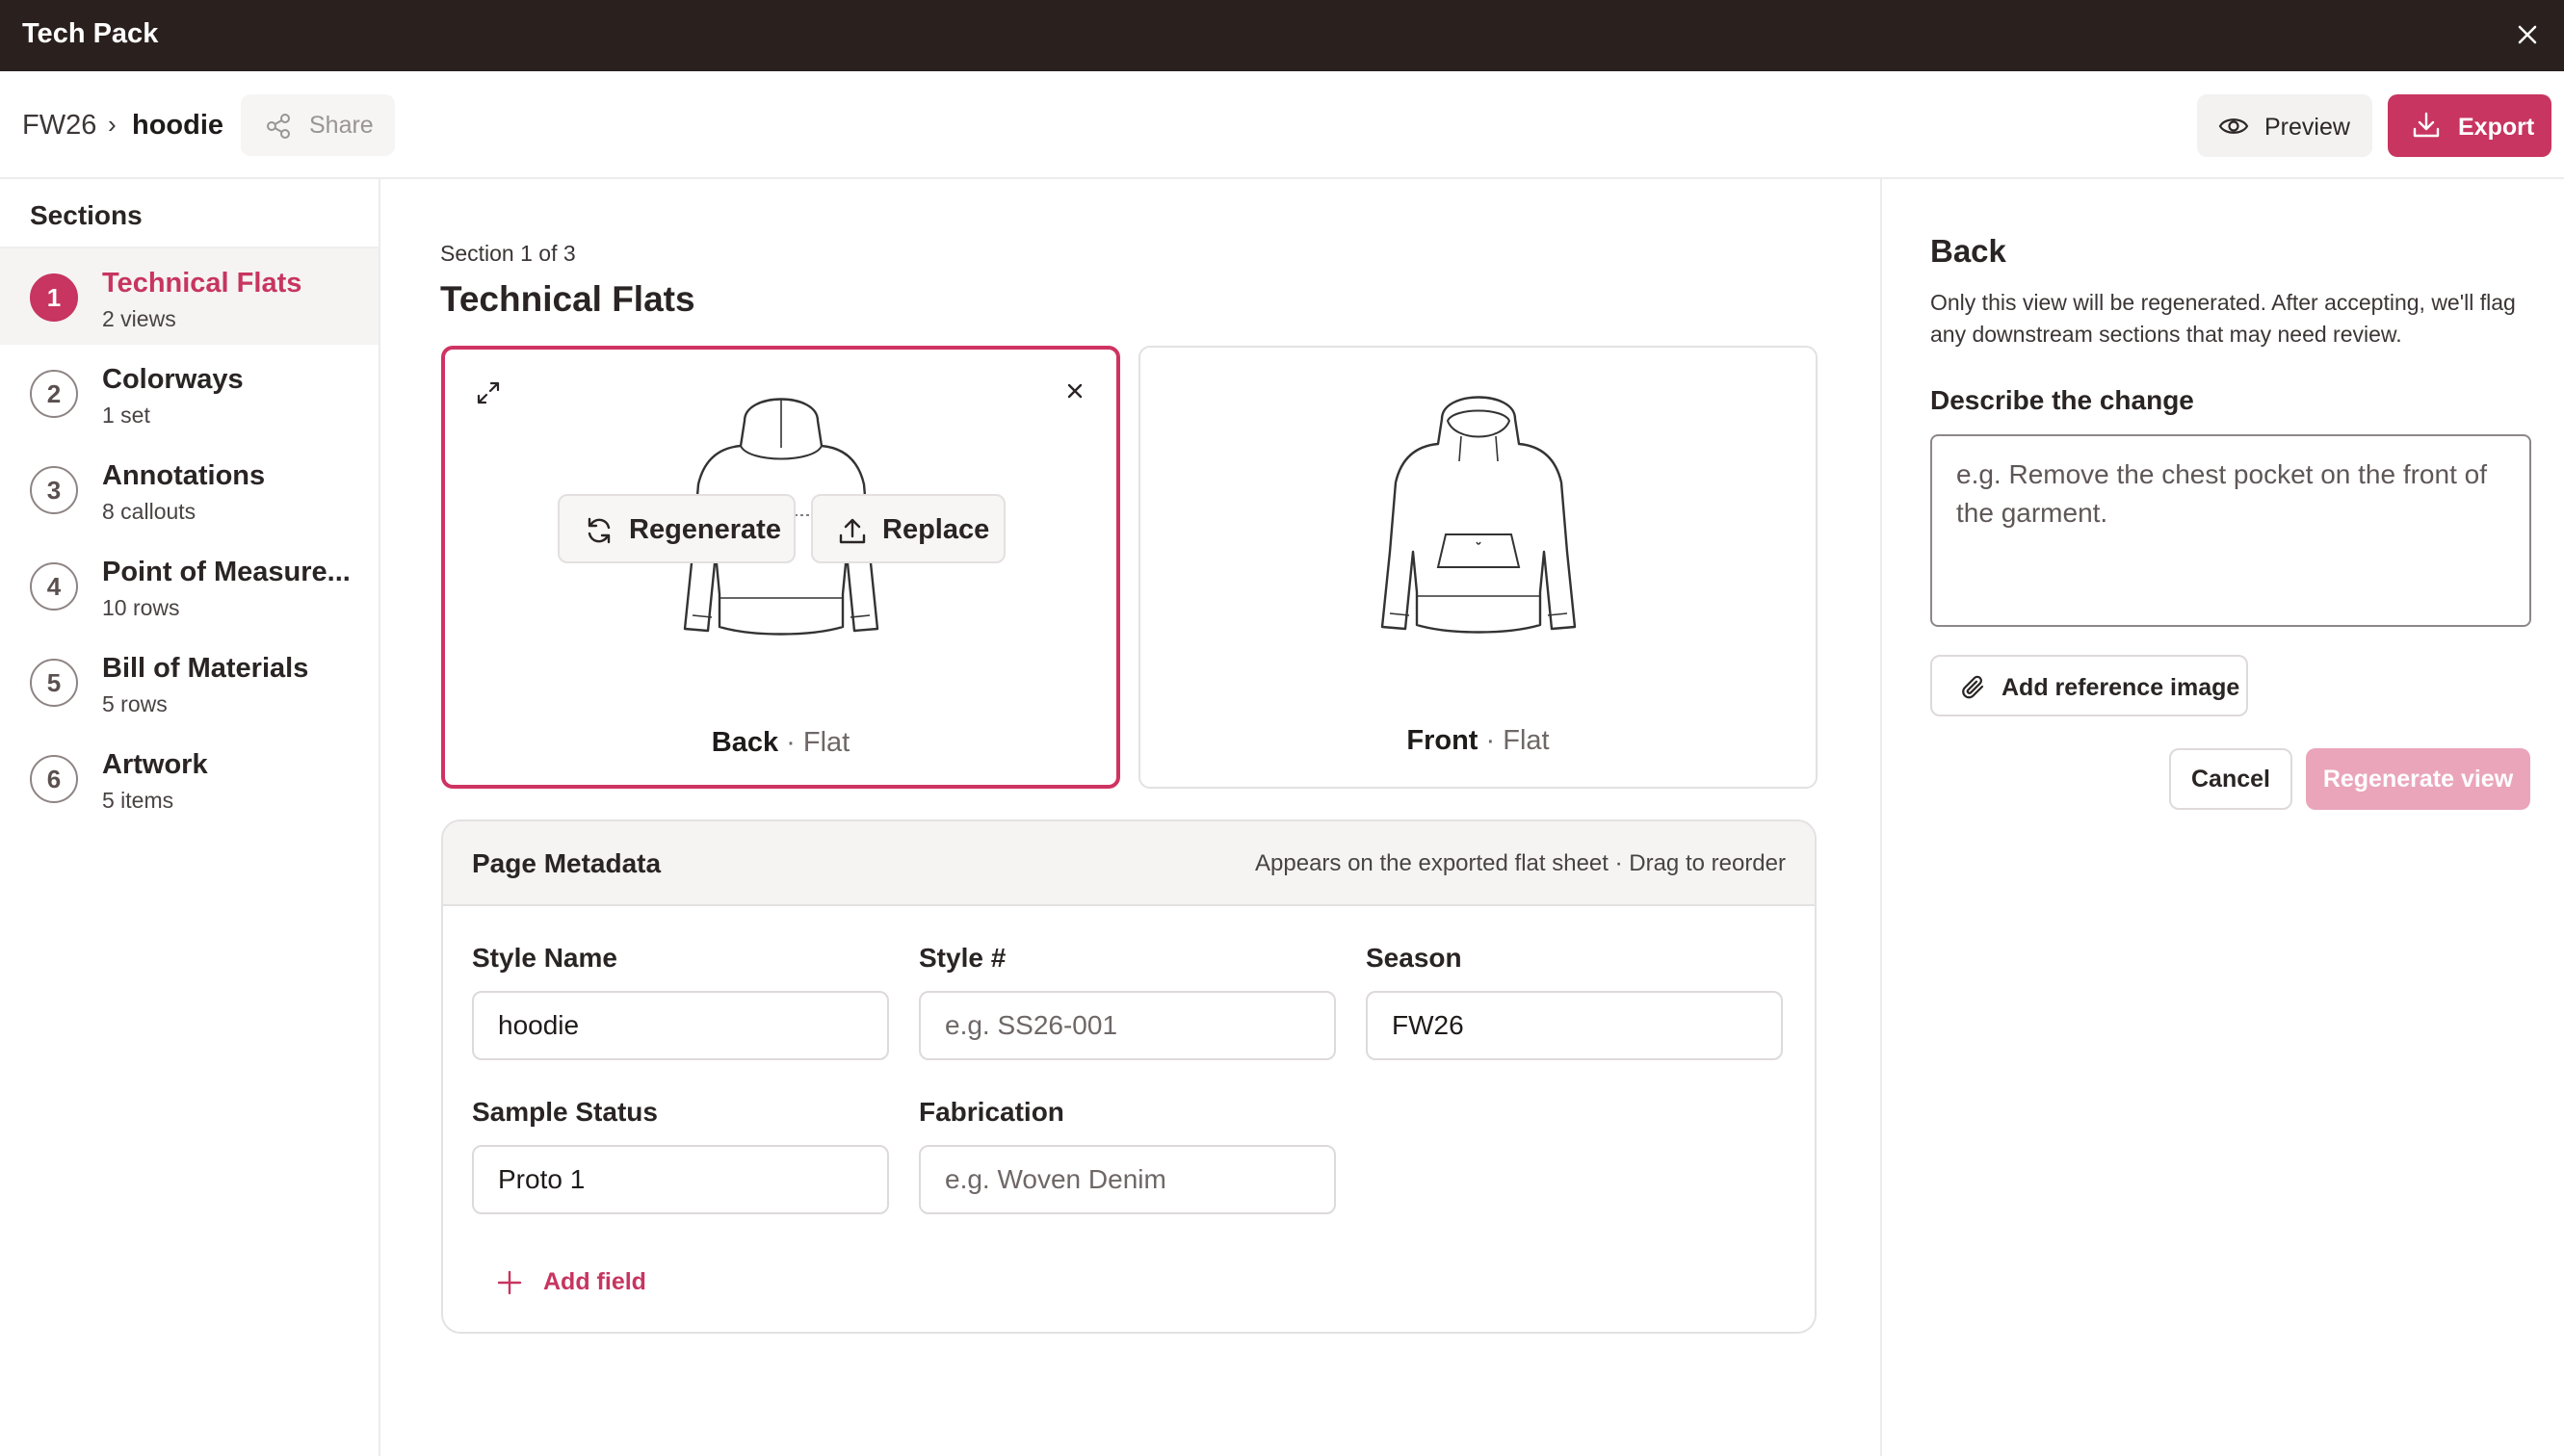 This screenshot has height=1456, width=2564. I want to click on sidebar-item-colorways: 2 Colorways 1 set, so click(189, 393).